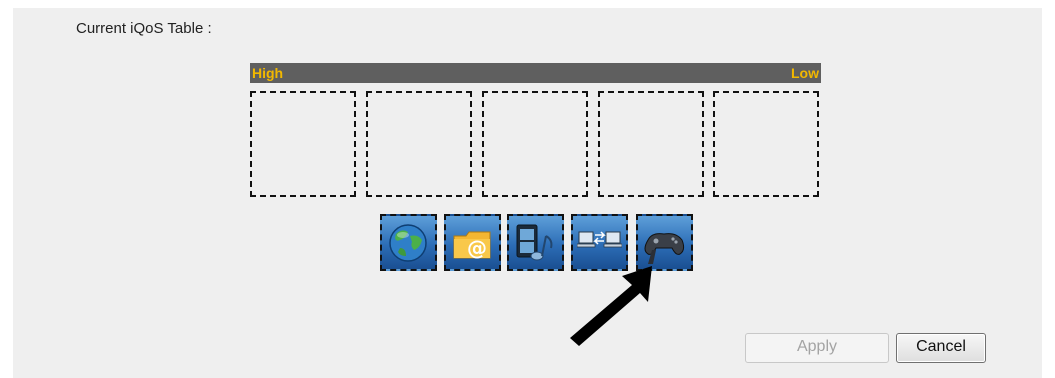 The image size is (1055, 378). What do you see at coordinates (941, 348) in the screenshot?
I see `cancel-button: Cancel` at bounding box center [941, 348].